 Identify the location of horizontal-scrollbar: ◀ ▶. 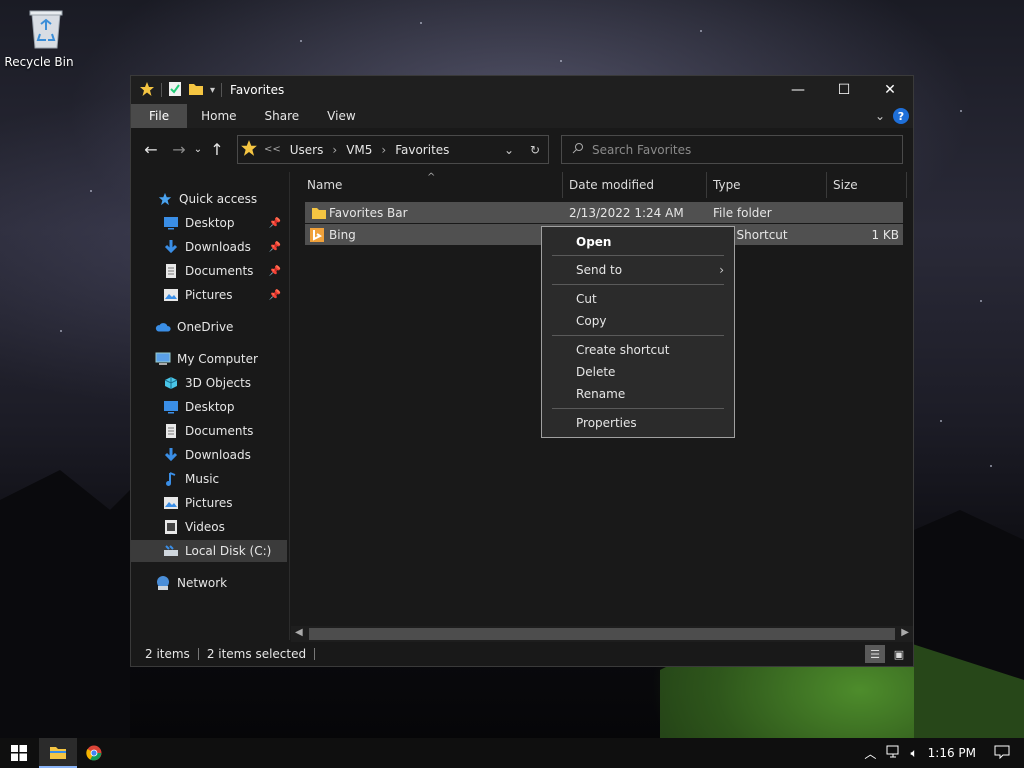
(602, 634).